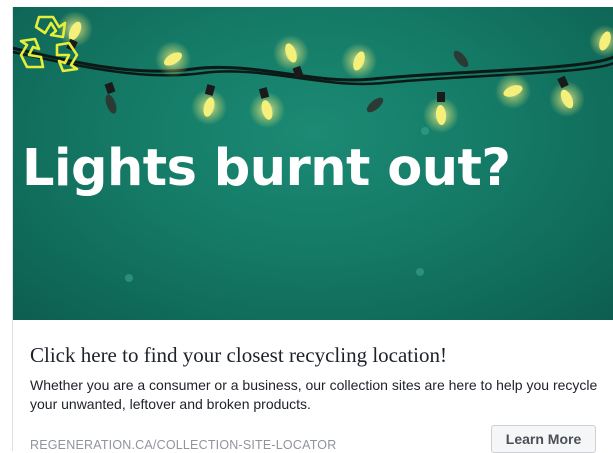  What do you see at coordinates (543, 439) in the screenshot?
I see `learn-more-button: Learn More` at bounding box center [543, 439].